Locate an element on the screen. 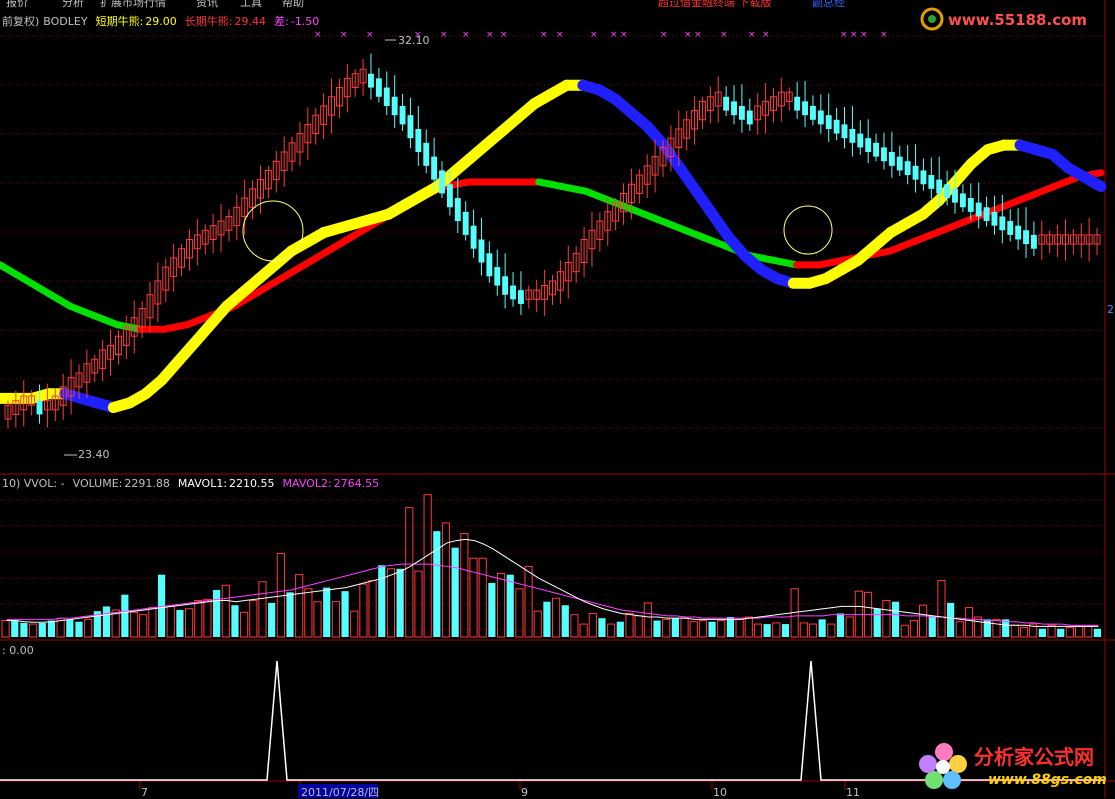  x-tick-label: 7 is located at coordinates (144, 792).